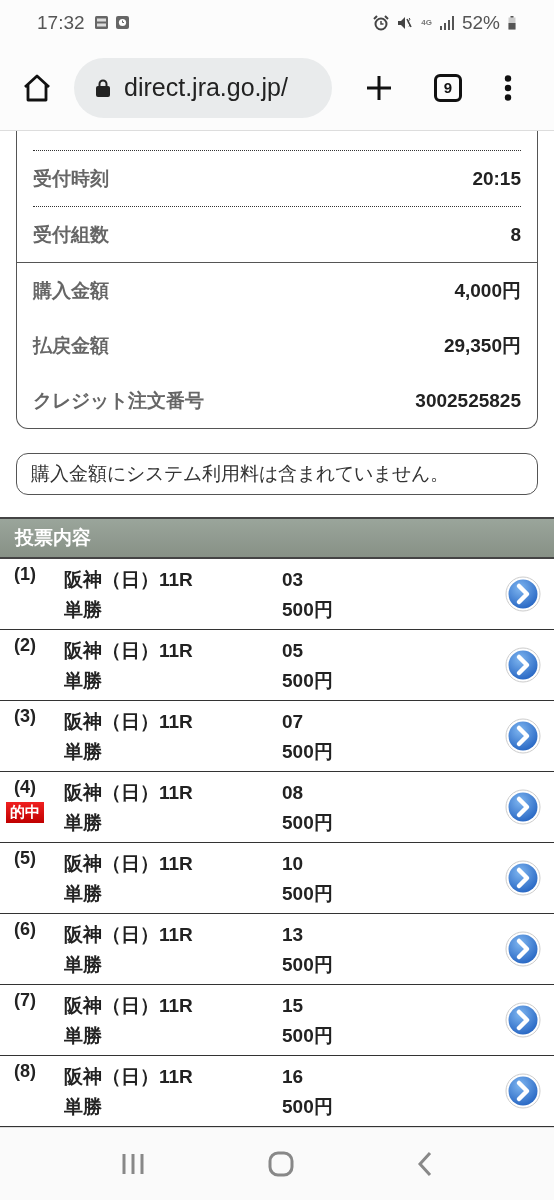 Image resolution: width=554 pixels, height=1200 pixels. What do you see at coordinates (293, 864) in the screenshot?
I see `horse-number: 10` at bounding box center [293, 864].